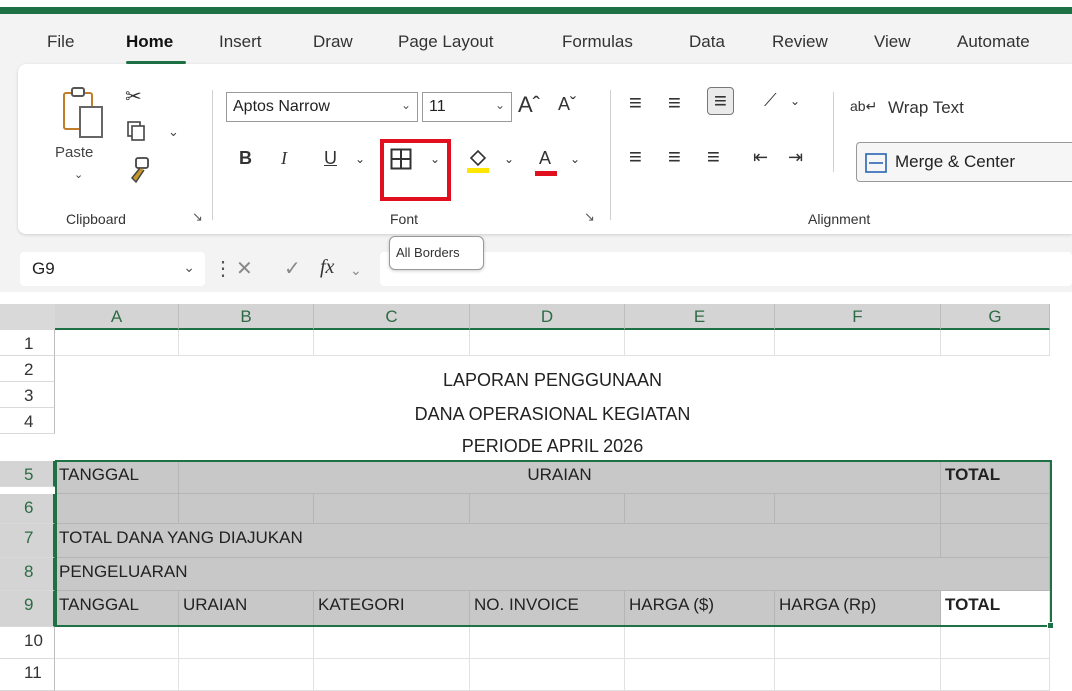  What do you see at coordinates (713, 157) in the screenshot?
I see `align-right-icon: ≡` at bounding box center [713, 157].